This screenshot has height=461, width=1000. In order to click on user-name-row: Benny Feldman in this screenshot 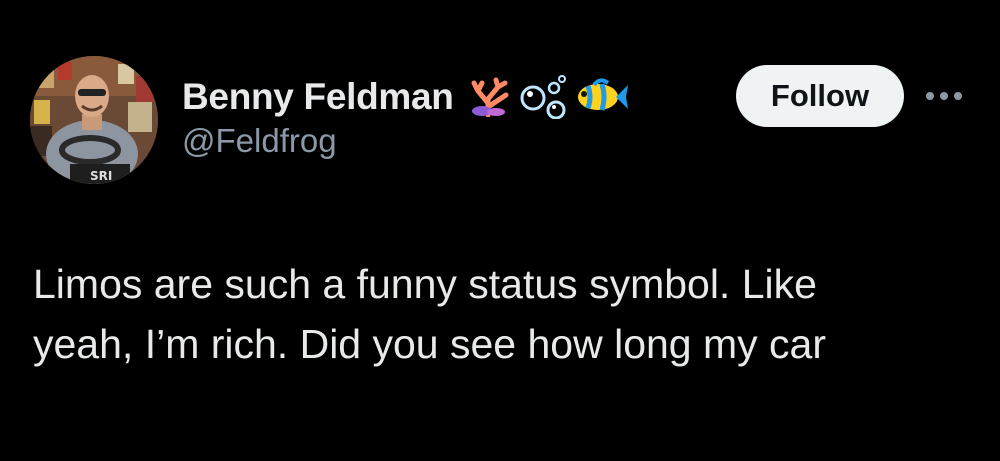, I will do `click(405, 97)`.